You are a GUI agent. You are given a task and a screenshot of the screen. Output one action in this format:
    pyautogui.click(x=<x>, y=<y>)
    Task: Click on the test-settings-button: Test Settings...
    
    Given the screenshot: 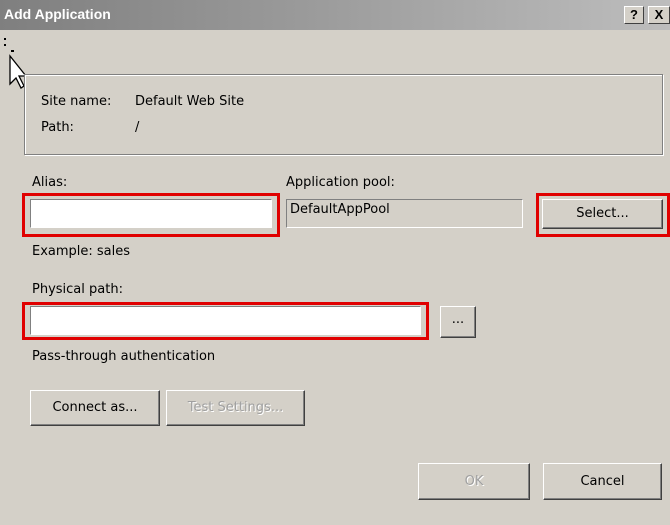 What is the action you would take?
    pyautogui.click(x=235, y=408)
    